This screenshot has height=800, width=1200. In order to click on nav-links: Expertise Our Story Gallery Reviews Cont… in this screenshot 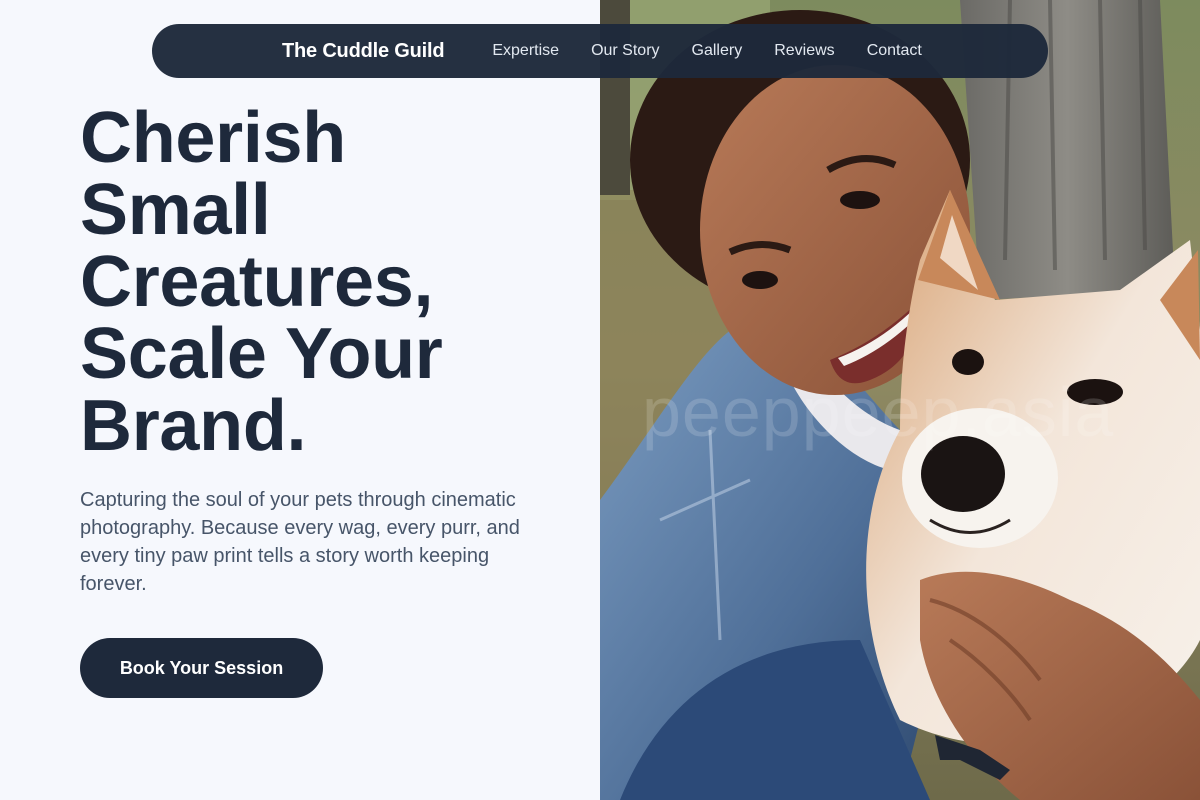, I will do `click(706, 51)`.